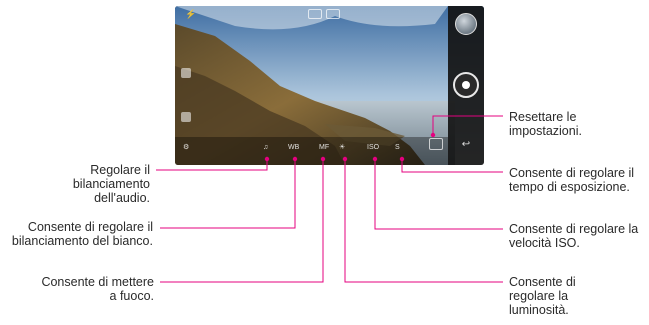 The image size is (649, 325). I want to click on iso-callout-line, so click(438, 194).